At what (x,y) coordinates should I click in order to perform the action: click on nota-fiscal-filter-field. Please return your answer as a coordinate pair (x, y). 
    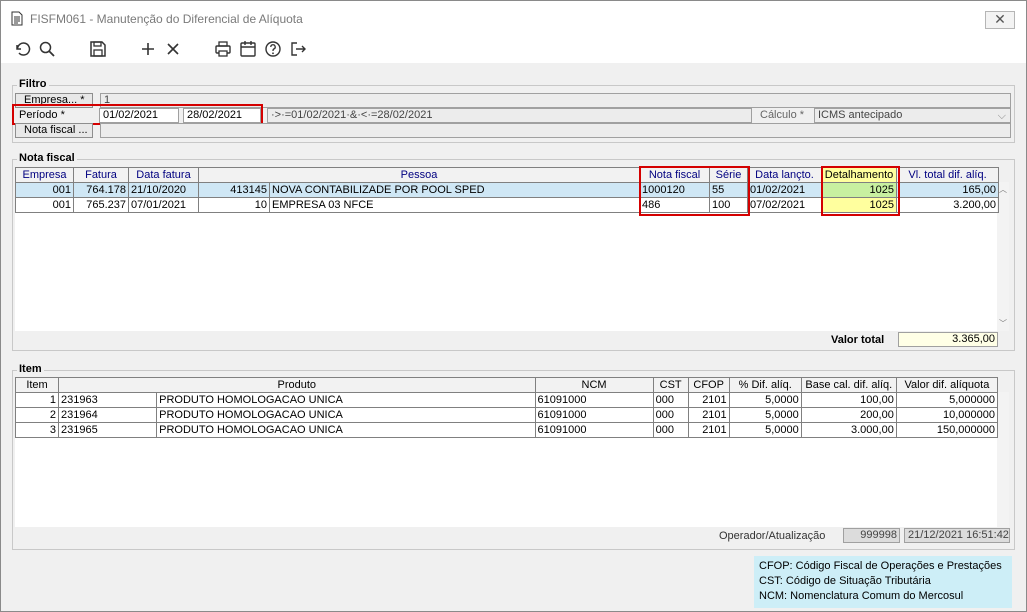
    Looking at the image, I should click on (555, 130).